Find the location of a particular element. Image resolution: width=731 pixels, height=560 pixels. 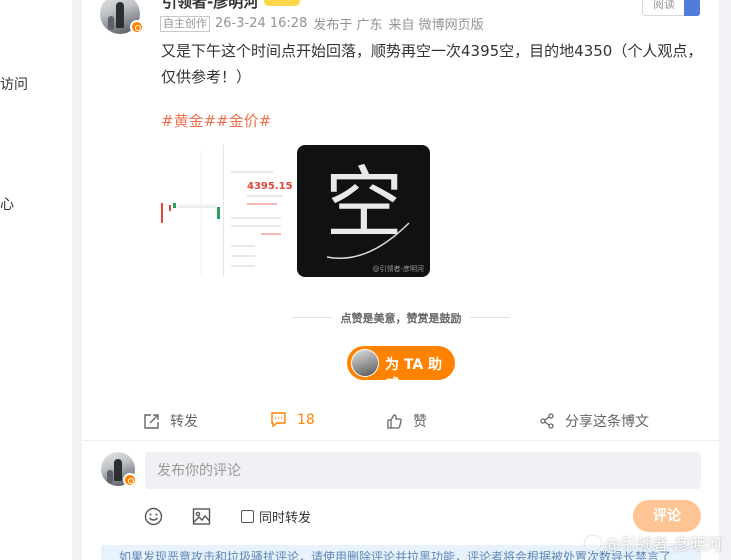

candlestick-thumbnail is located at coordinates (190, 212).